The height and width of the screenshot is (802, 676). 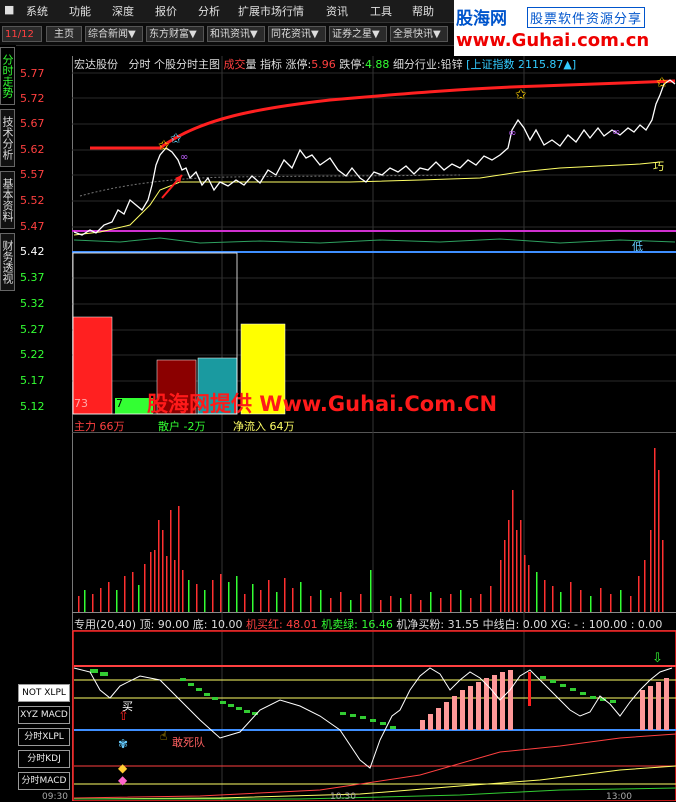 I want to click on average-price-line, so click(x=367, y=198).